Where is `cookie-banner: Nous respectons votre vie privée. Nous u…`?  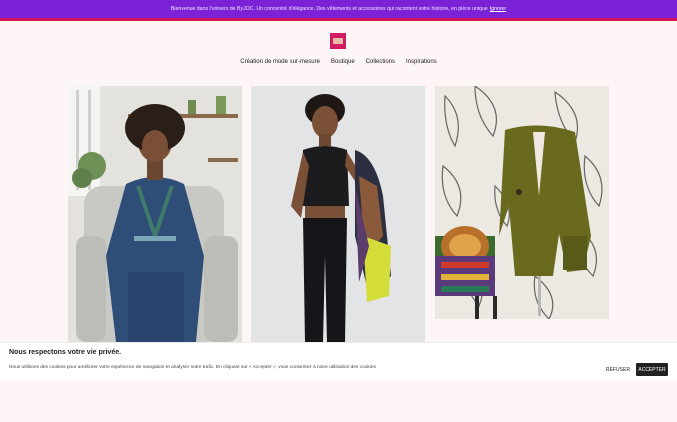
cookie-banner: Nous respectons votre vie privée. Nous u… is located at coordinates (338, 361).